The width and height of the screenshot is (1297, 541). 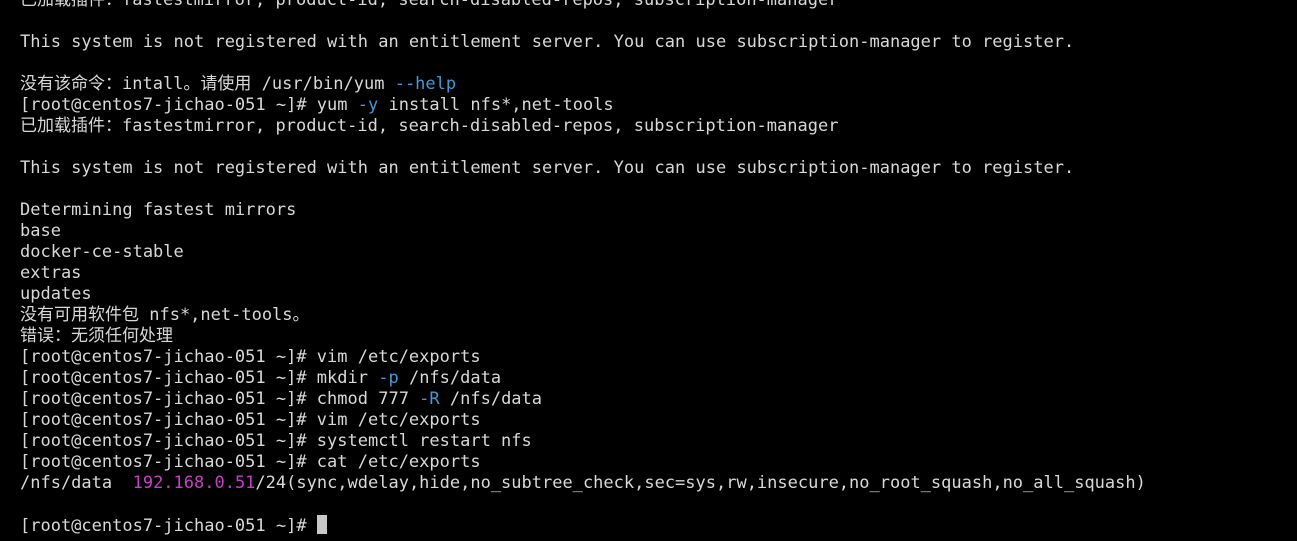 I want to click on output-text: extras, so click(x=51, y=273).